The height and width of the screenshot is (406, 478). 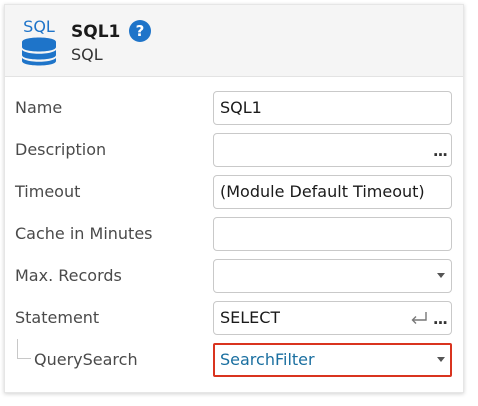 What do you see at coordinates (61, 149) in the screenshot?
I see `property-label: Description` at bounding box center [61, 149].